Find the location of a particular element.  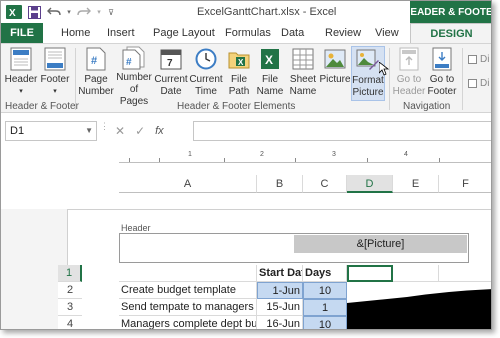

tab-home: Home is located at coordinates (75, 33).